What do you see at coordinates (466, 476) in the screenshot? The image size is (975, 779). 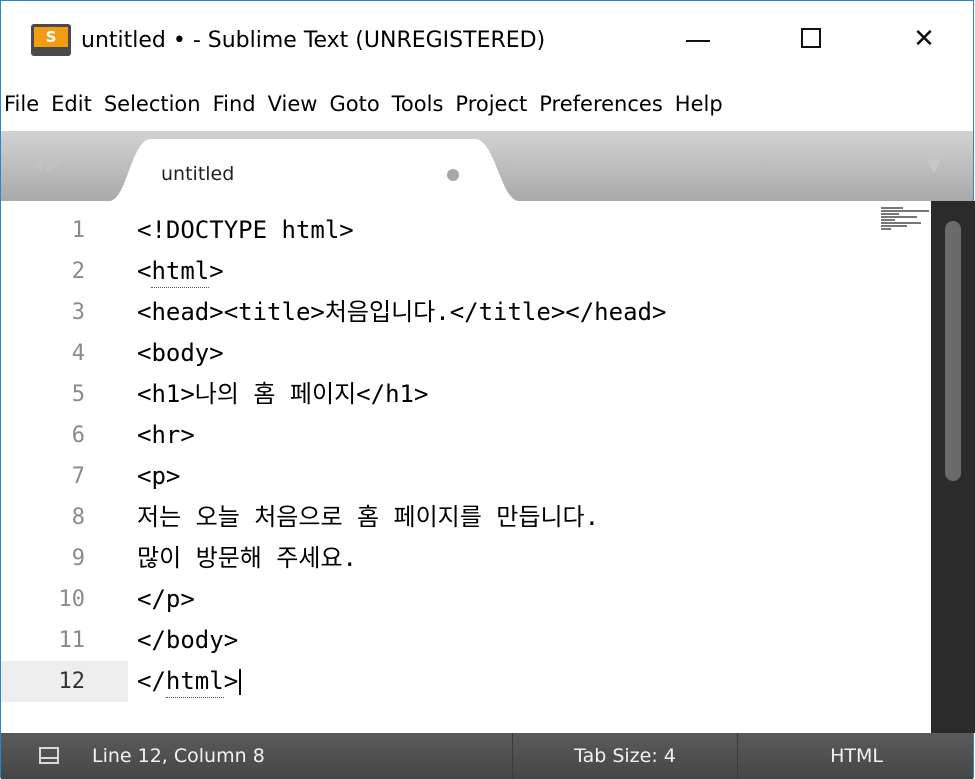 I see `code-line: 7 <p>` at bounding box center [466, 476].